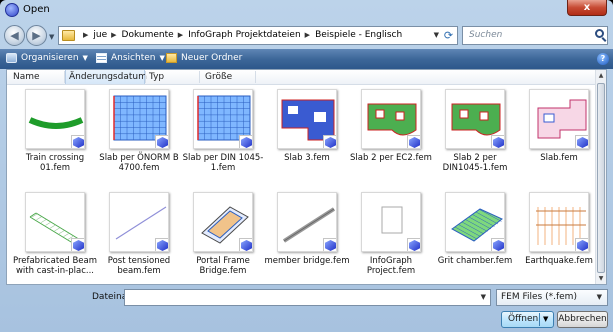  I want to click on open-split-divider, so click(539, 319).